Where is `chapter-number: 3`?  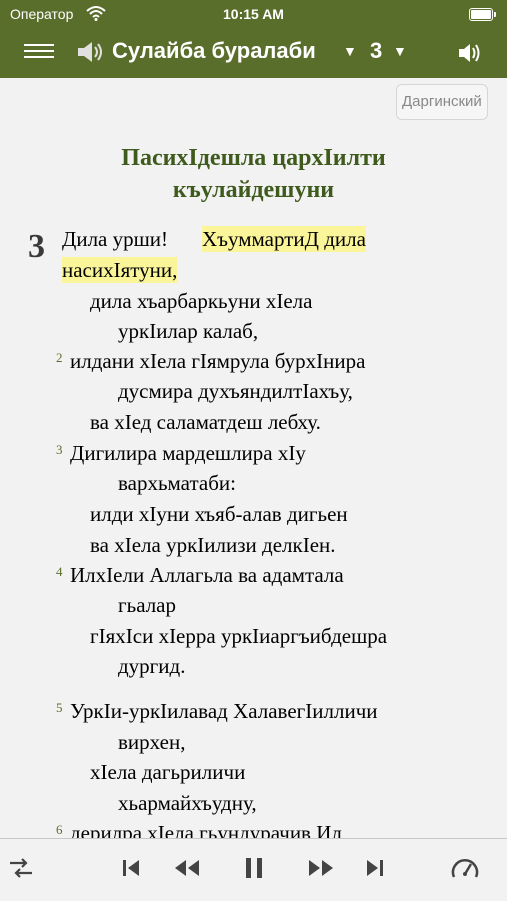
chapter-number: 3 is located at coordinates (36, 246).